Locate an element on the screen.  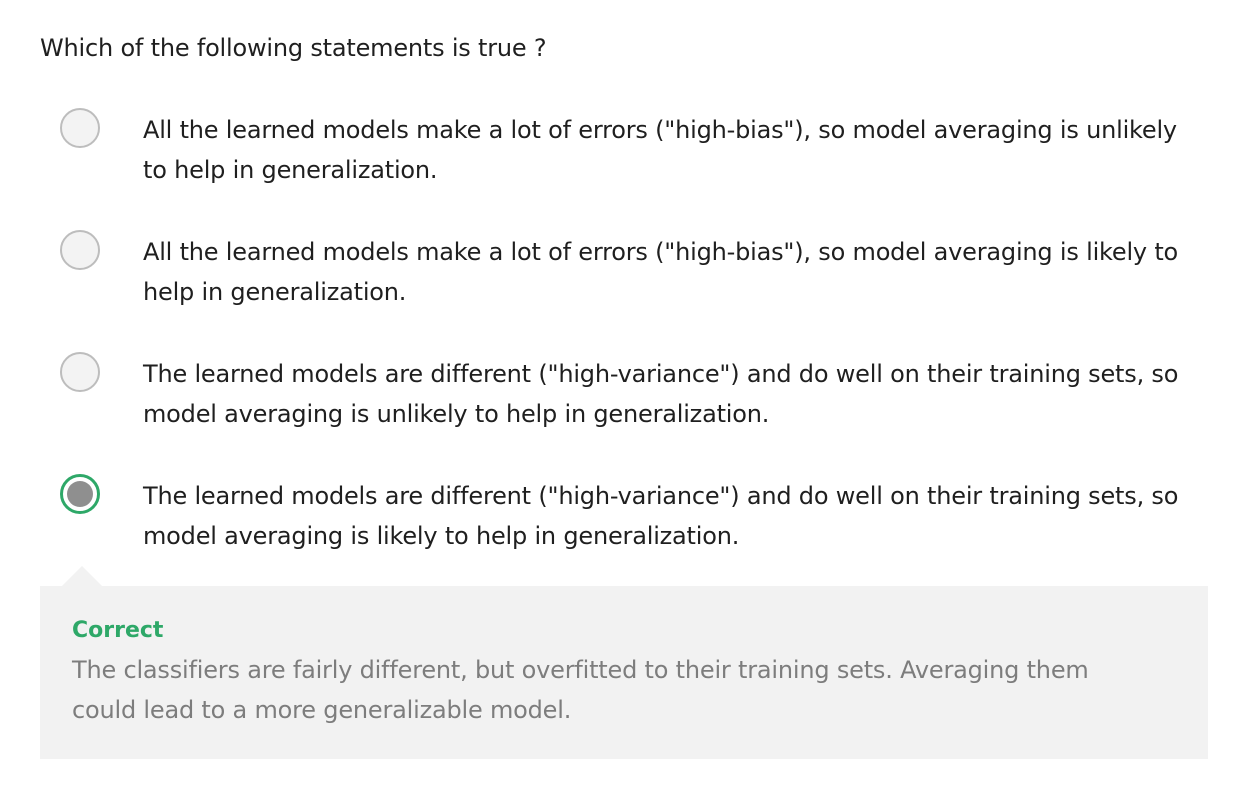
feedback-pointer-arrow is located at coordinates (82, 576).